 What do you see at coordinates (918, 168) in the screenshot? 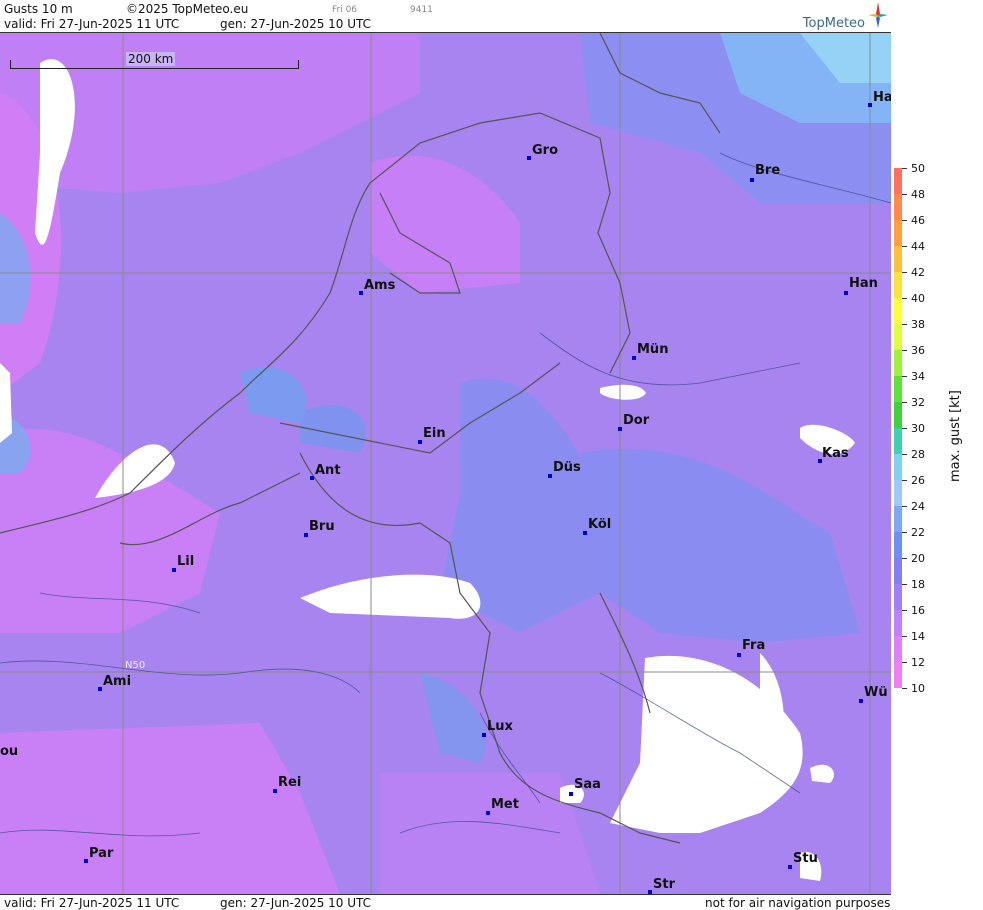
I see `legend-tick-label: 50` at bounding box center [918, 168].